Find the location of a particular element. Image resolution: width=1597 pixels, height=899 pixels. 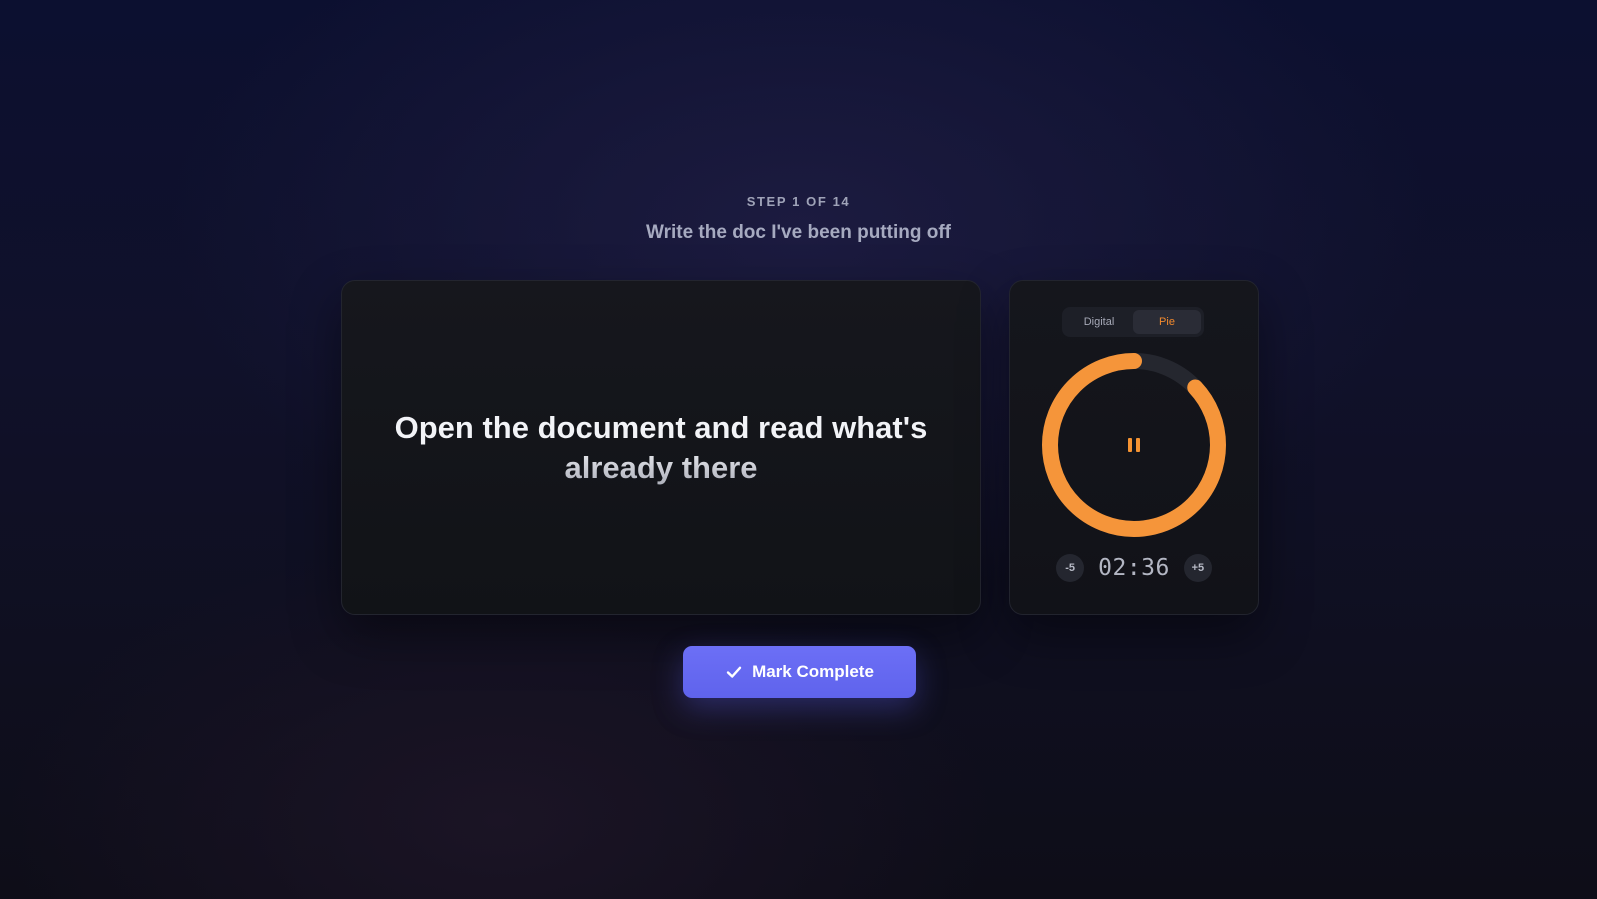

timer-mode-toggle: Digital Pie is located at coordinates (1133, 322).